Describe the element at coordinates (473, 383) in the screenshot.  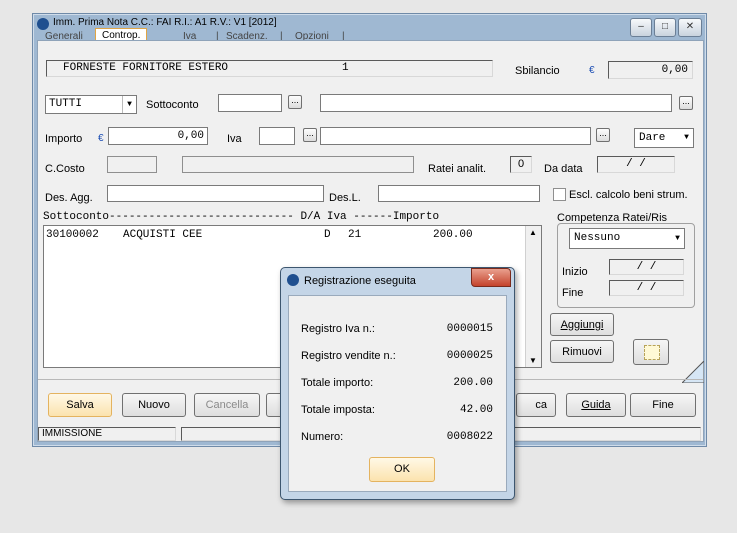
I see `dialog-row-value: 200.00` at that location.